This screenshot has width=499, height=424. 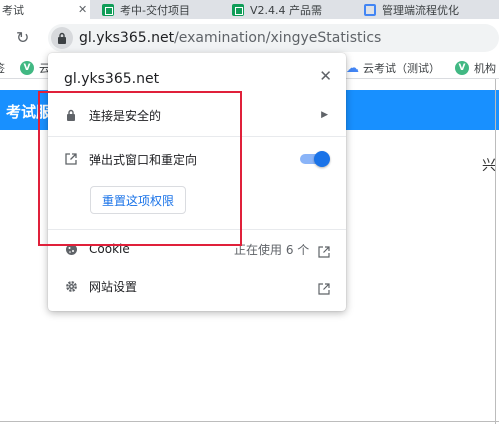 I want to click on reset-permission-button: 重置这项权限, so click(x=138, y=200).